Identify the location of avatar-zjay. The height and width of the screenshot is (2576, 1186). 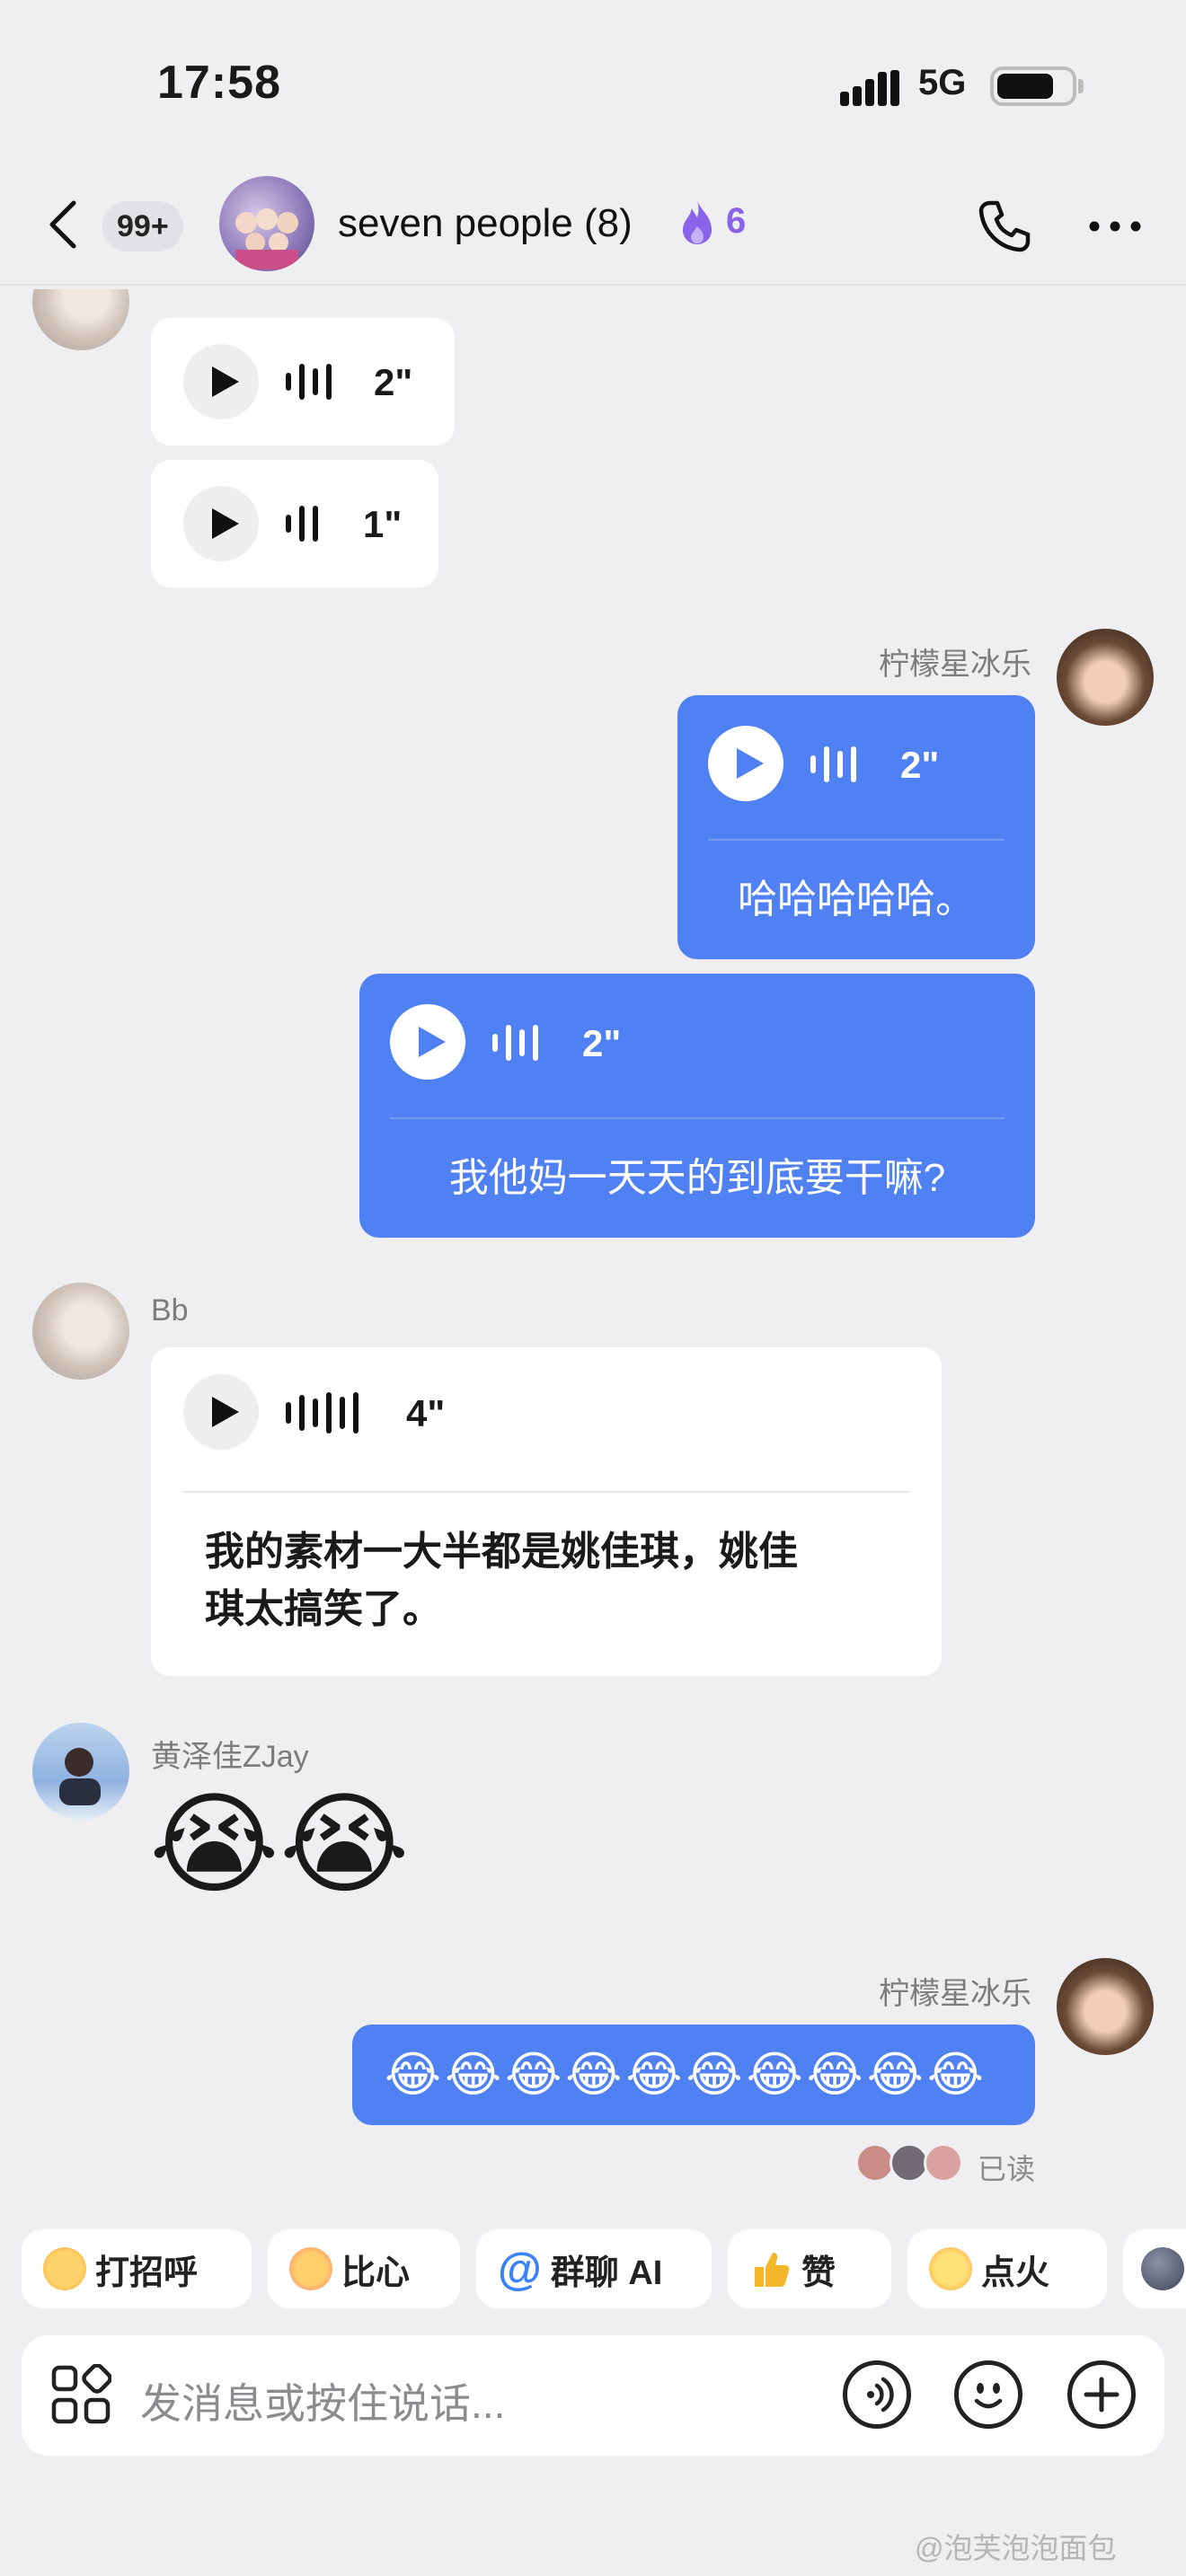
(80, 1771).